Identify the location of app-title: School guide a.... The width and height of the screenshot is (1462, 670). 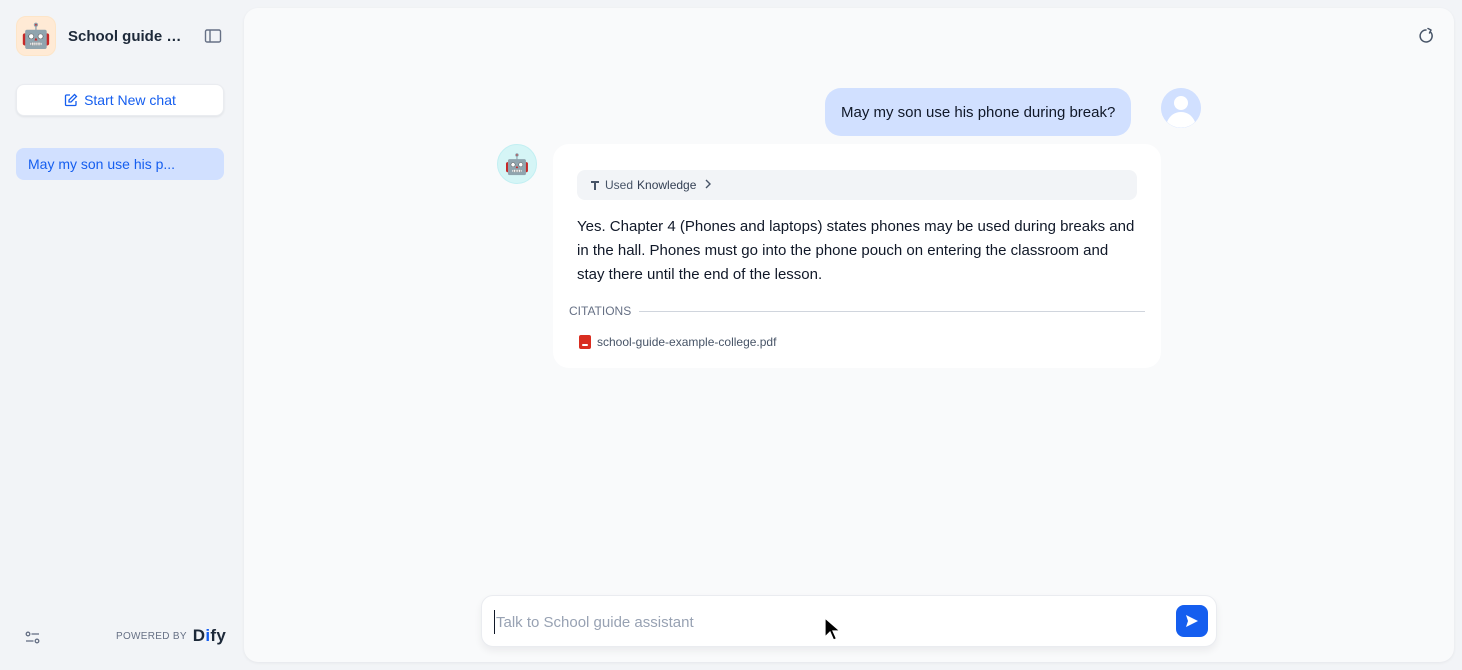
(127, 36).